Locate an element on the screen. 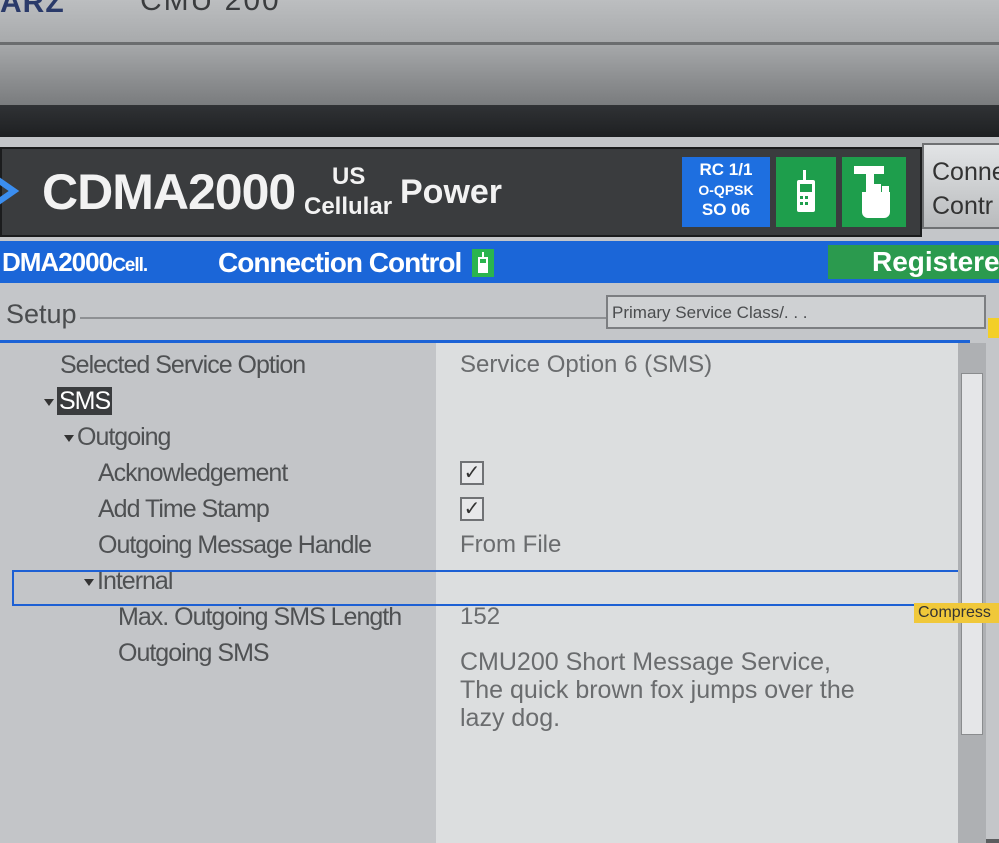 This screenshot has width=999, height=843. connection-control-softkey: Conne Contr is located at coordinates (960, 186).